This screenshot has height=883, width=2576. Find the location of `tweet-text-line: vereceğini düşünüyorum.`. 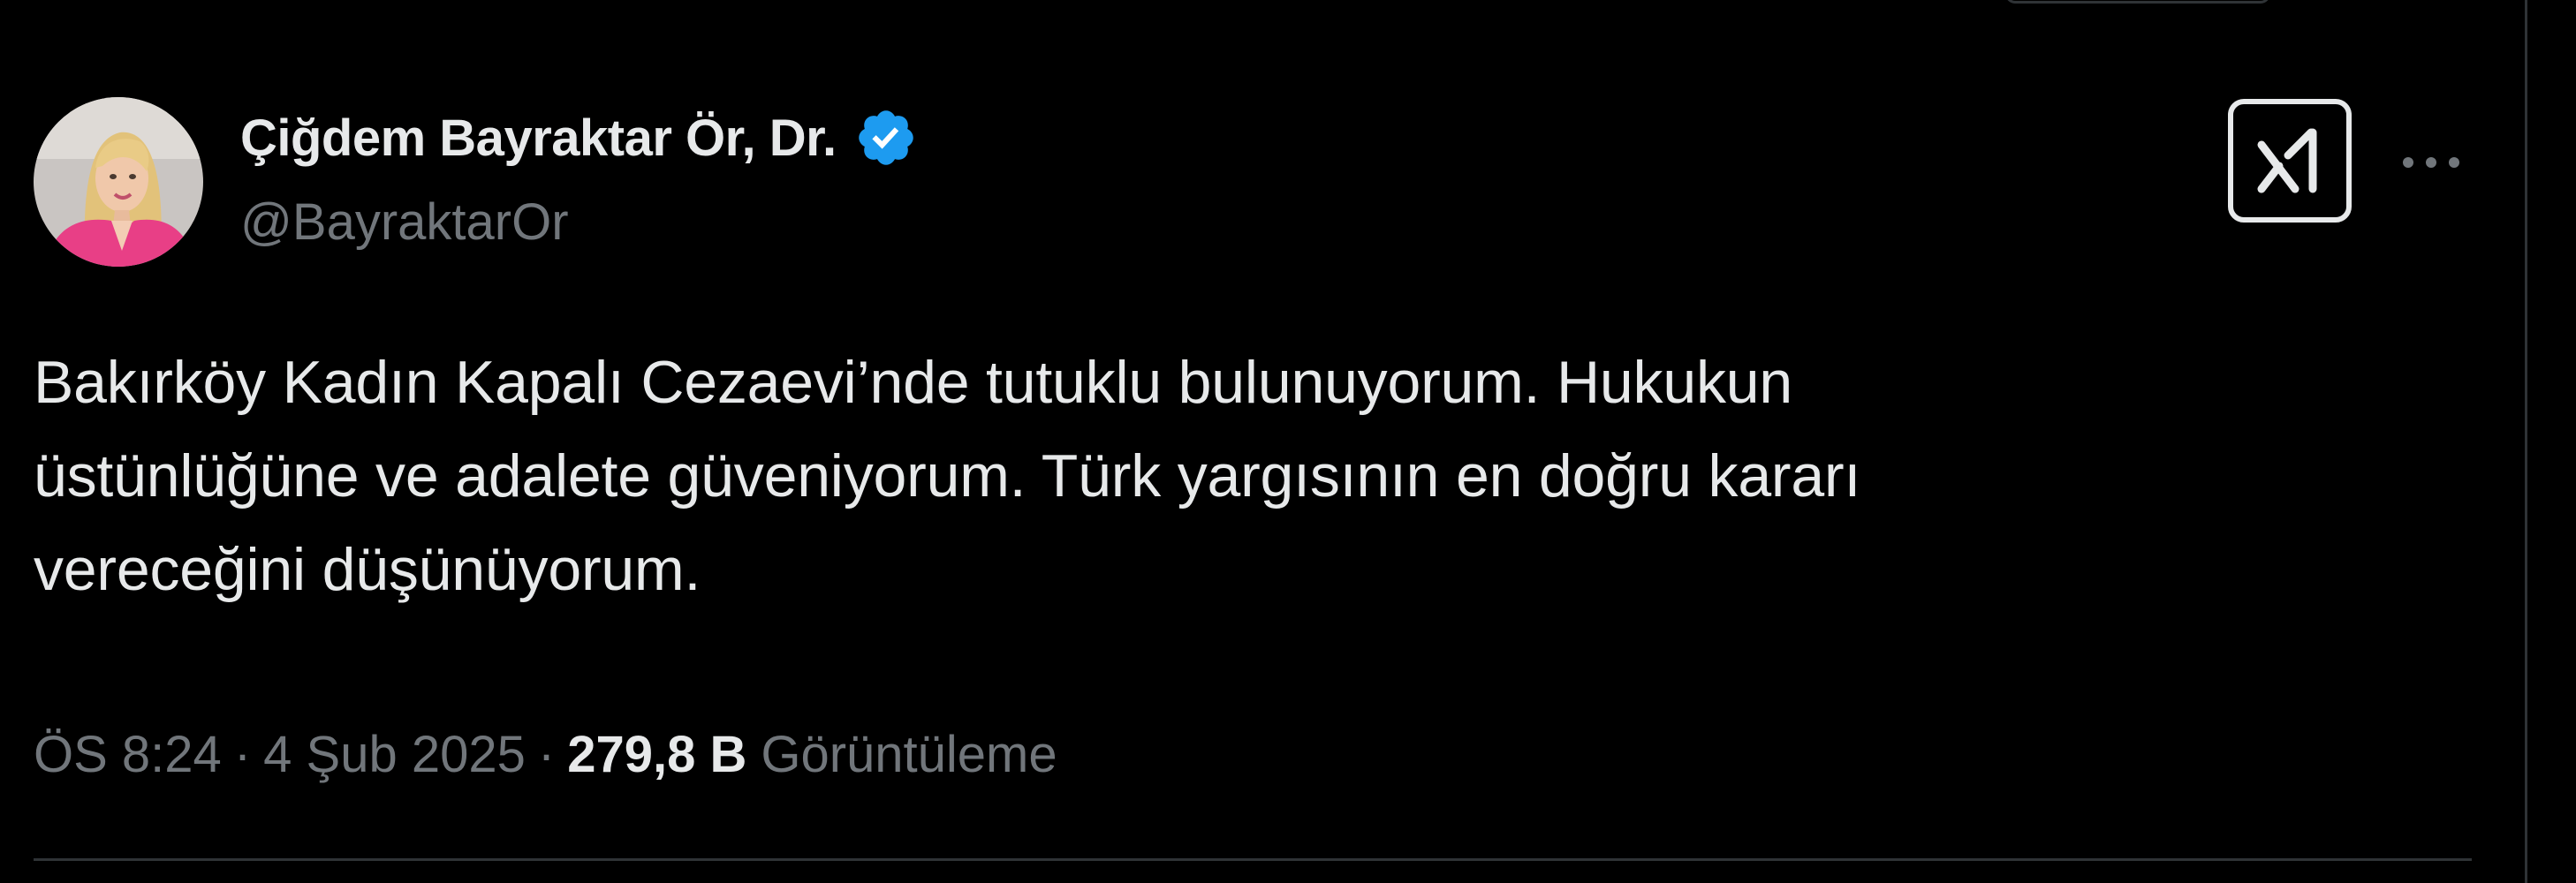

tweet-text-line: vereceğini düşünüyorum. is located at coordinates (368, 569).